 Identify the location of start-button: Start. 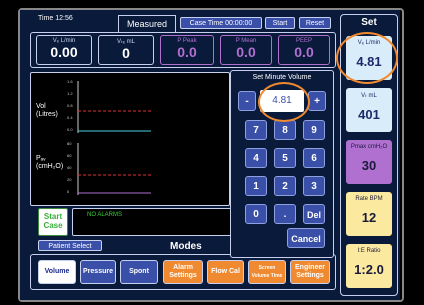
(280, 23).